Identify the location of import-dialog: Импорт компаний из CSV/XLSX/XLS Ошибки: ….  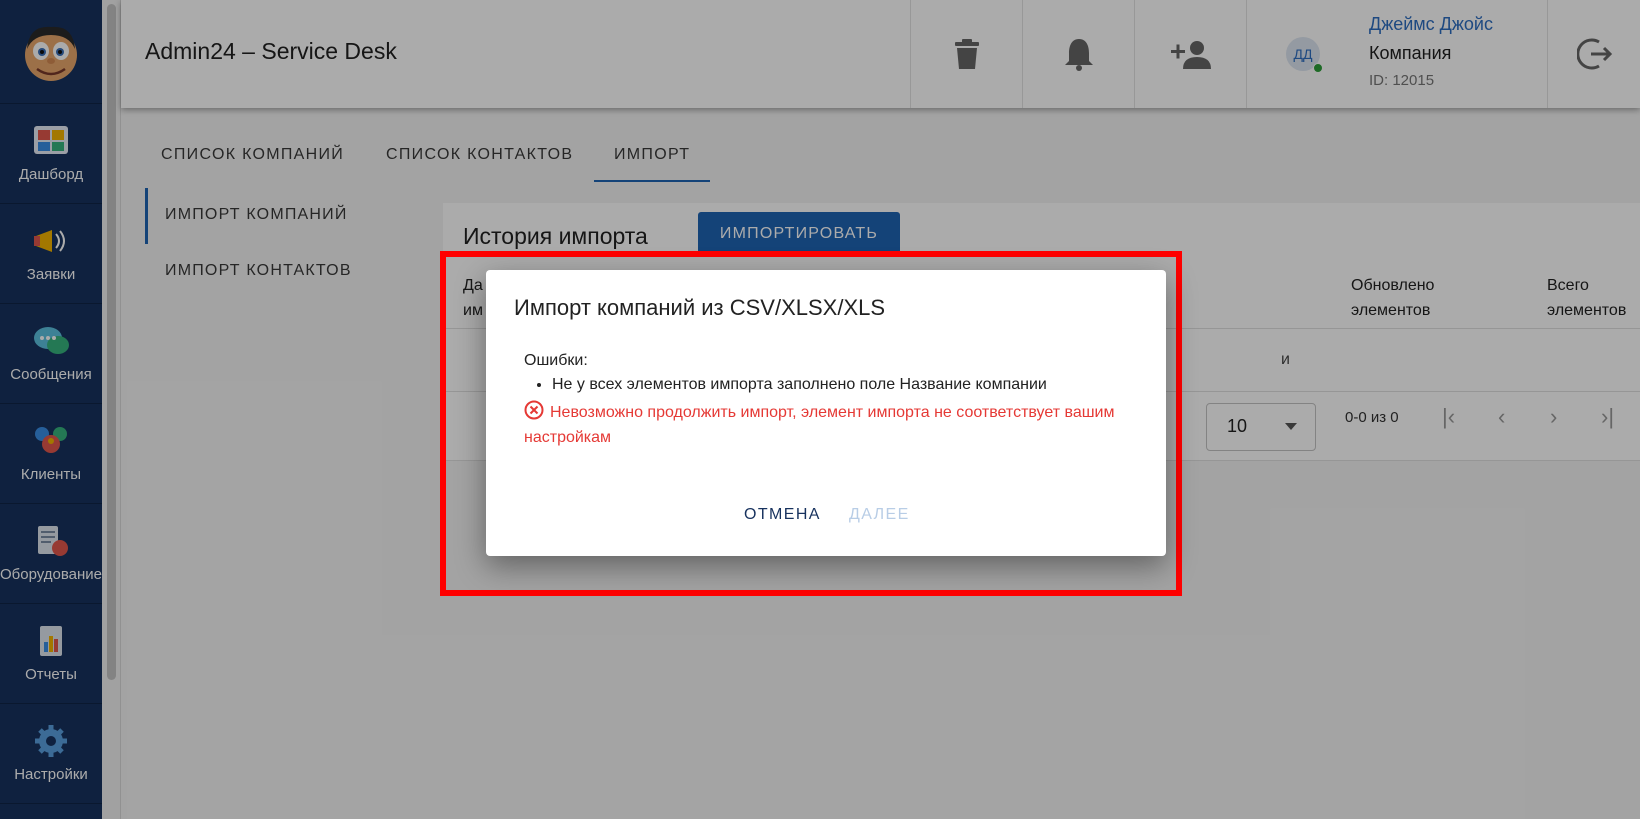
(826, 413).